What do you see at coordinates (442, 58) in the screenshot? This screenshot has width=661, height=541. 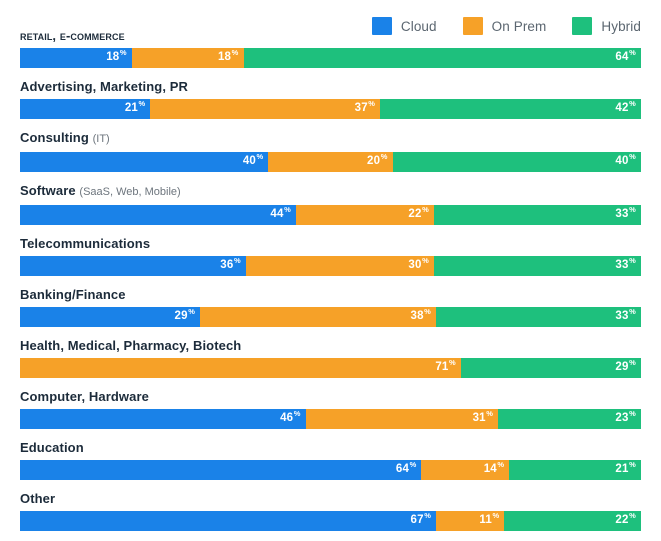 I see `bar-segment-hybrid: 64%` at bounding box center [442, 58].